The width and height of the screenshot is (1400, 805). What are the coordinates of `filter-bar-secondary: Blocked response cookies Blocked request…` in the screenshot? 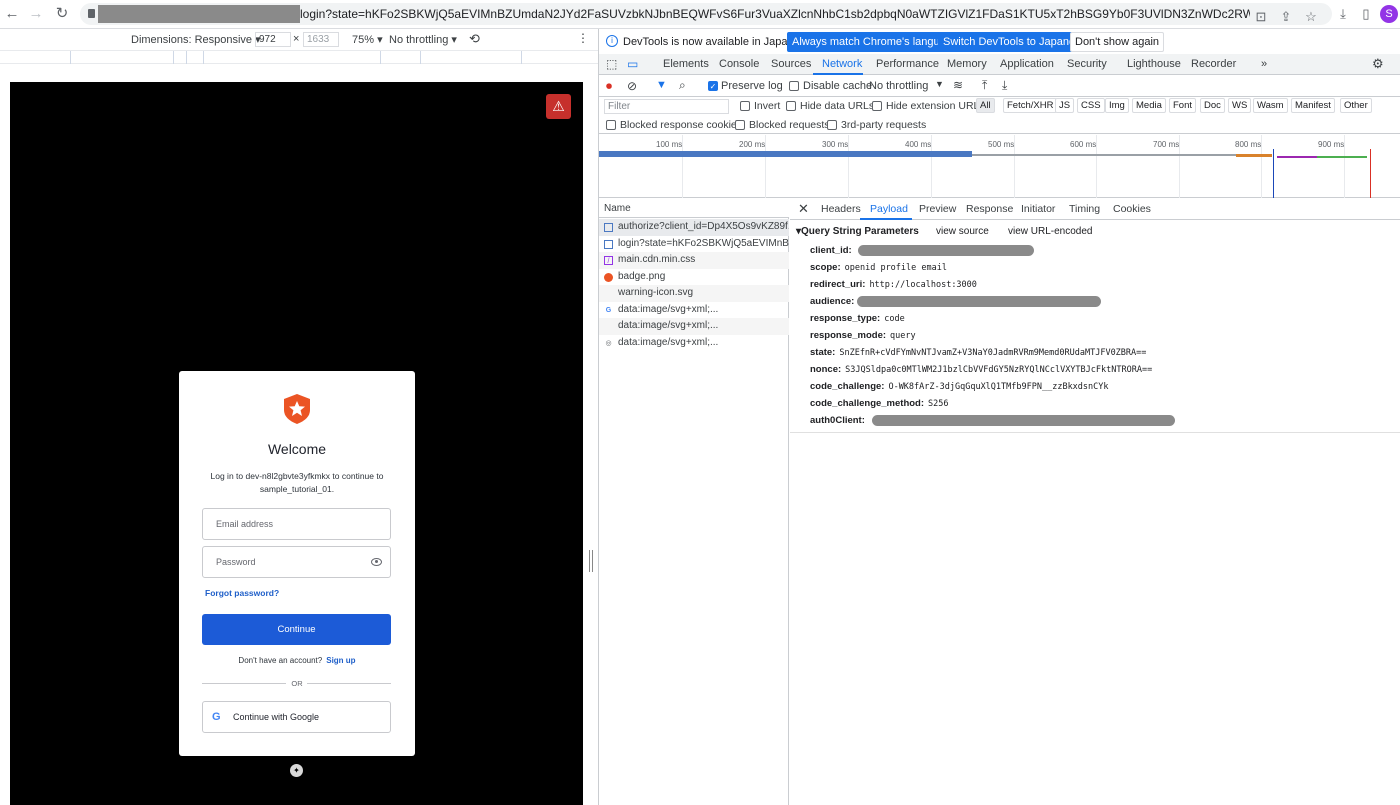 It's located at (999, 125).